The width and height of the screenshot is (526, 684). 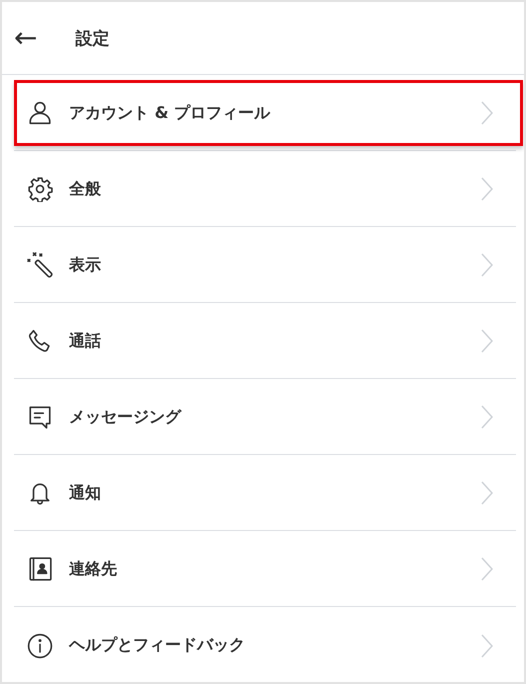 What do you see at coordinates (40, 645) in the screenshot?
I see `info-icon` at bounding box center [40, 645].